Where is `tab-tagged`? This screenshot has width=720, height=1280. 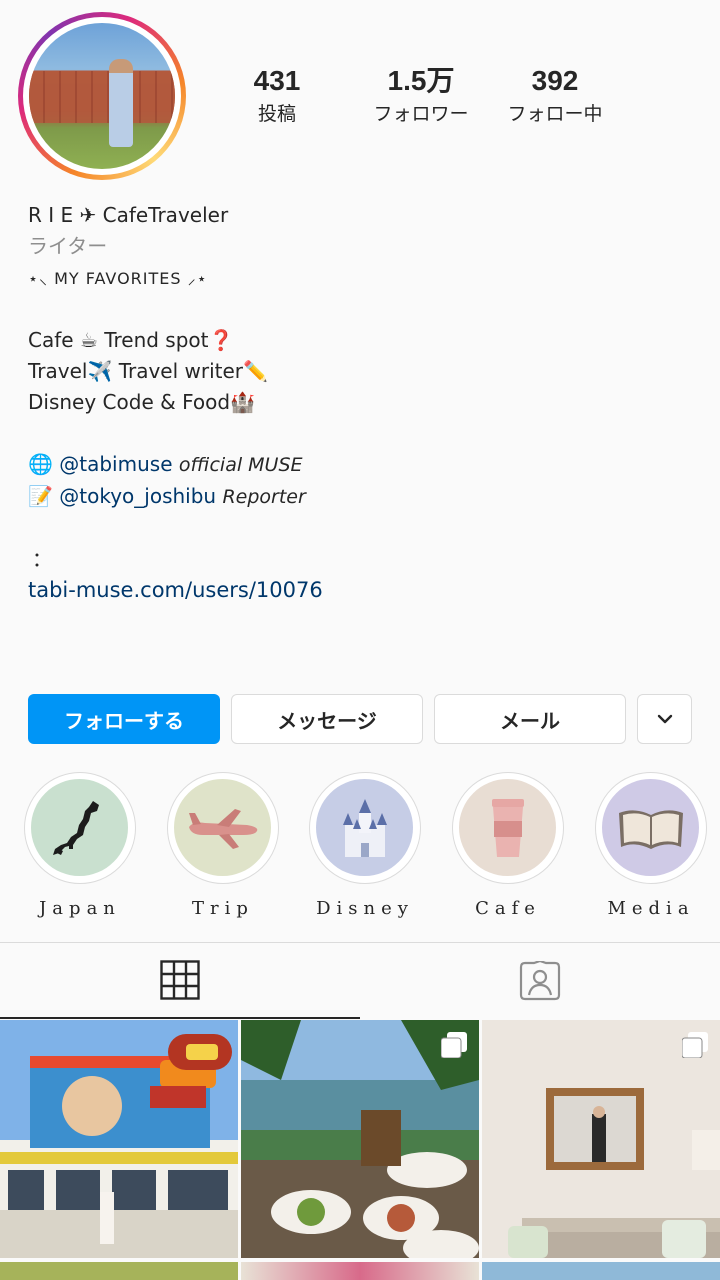 tab-tagged is located at coordinates (540, 981).